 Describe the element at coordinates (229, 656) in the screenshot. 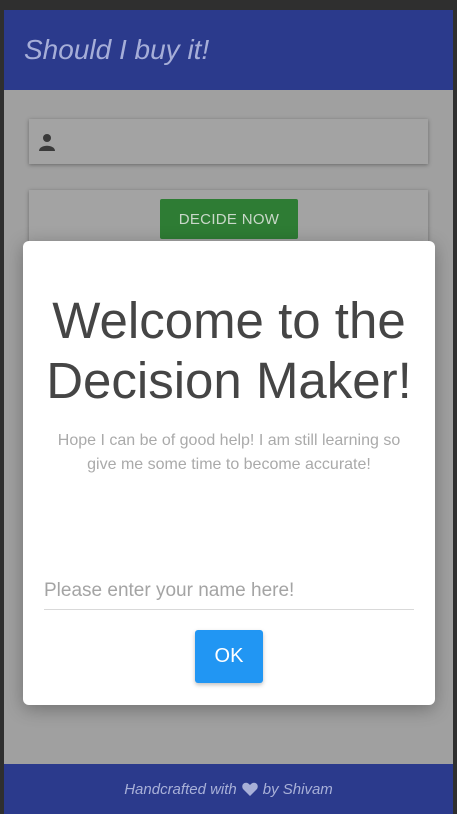

I see `ok-button: OK` at that location.